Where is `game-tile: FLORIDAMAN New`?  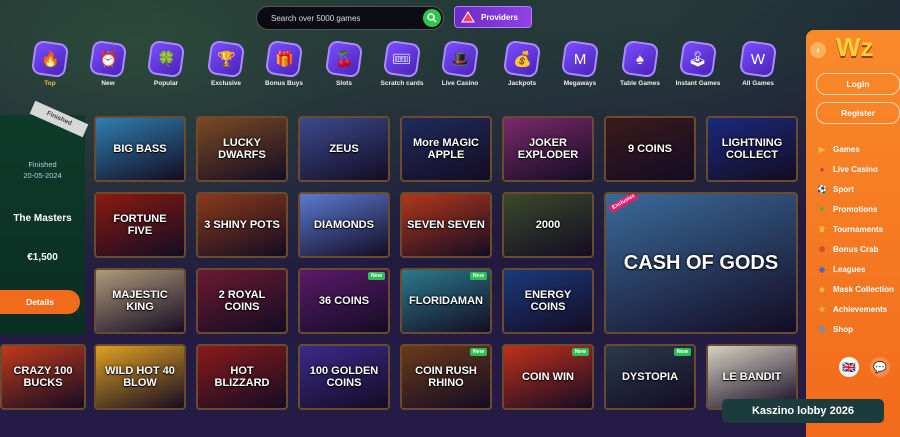
game-tile: FLORIDAMAN New is located at coordinates (446, 301).